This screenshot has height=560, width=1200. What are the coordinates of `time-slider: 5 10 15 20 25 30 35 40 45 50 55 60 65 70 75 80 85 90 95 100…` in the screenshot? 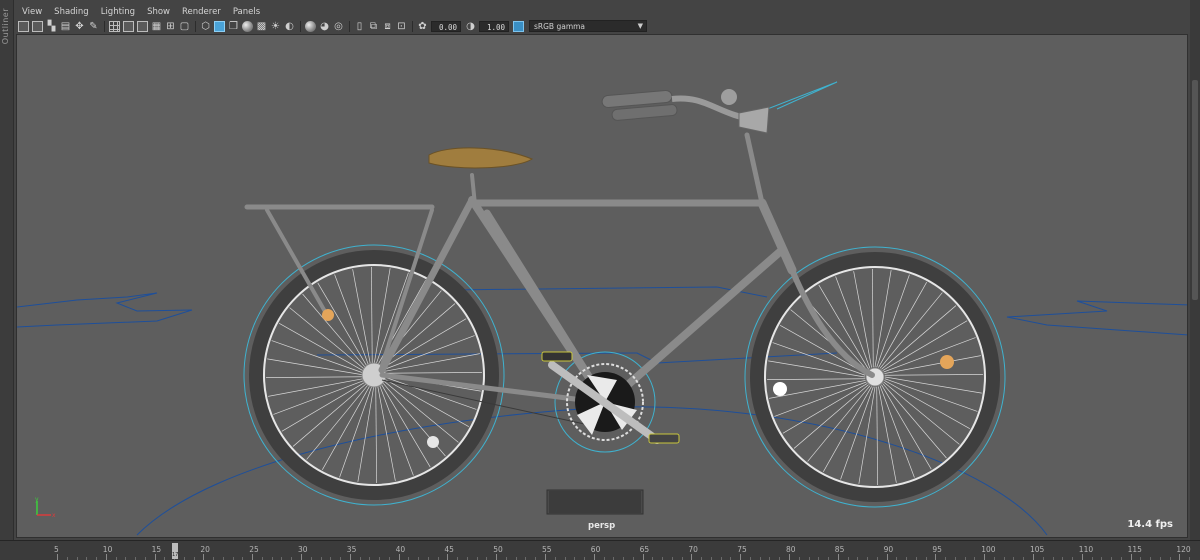 It's located at (600, 550).